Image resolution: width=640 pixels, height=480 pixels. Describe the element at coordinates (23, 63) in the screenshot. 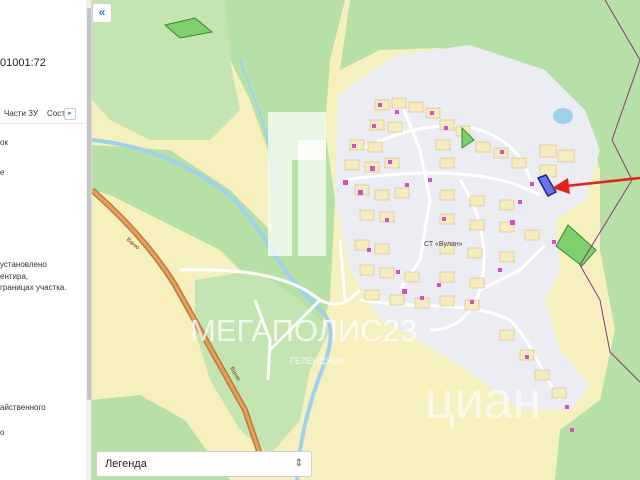

I see `cadastral-number: 01001:72` at that location.